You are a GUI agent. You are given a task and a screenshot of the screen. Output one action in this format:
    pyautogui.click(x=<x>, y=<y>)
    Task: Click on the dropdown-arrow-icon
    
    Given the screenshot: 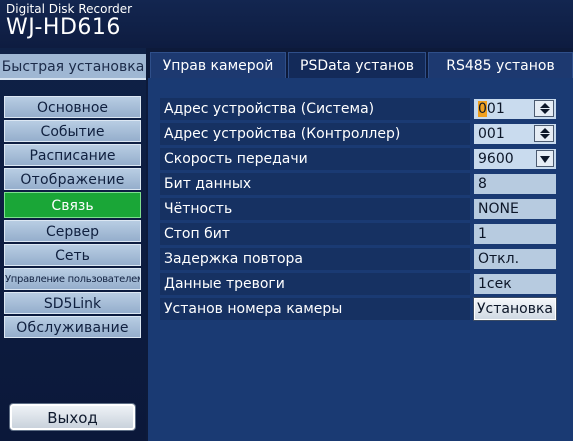 What is the action you would take?
    pyautogui.click(x=545, y=158)
    